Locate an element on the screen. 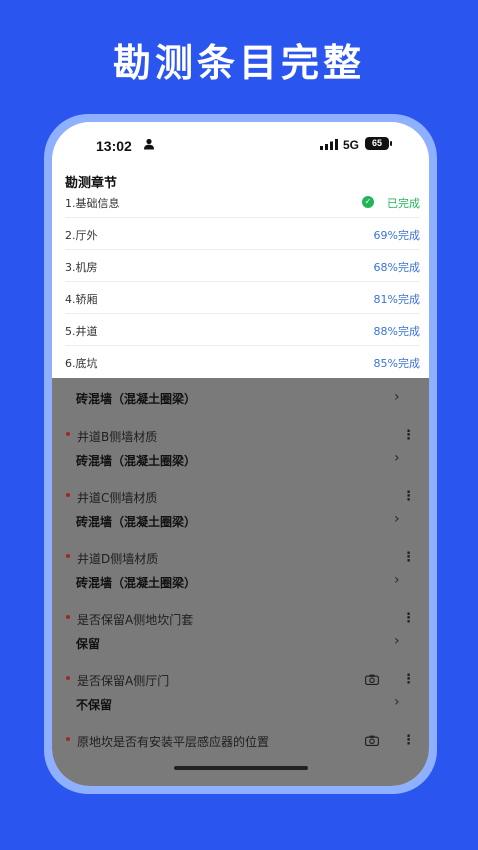  battery-cap is located at coordinates (391, 143).